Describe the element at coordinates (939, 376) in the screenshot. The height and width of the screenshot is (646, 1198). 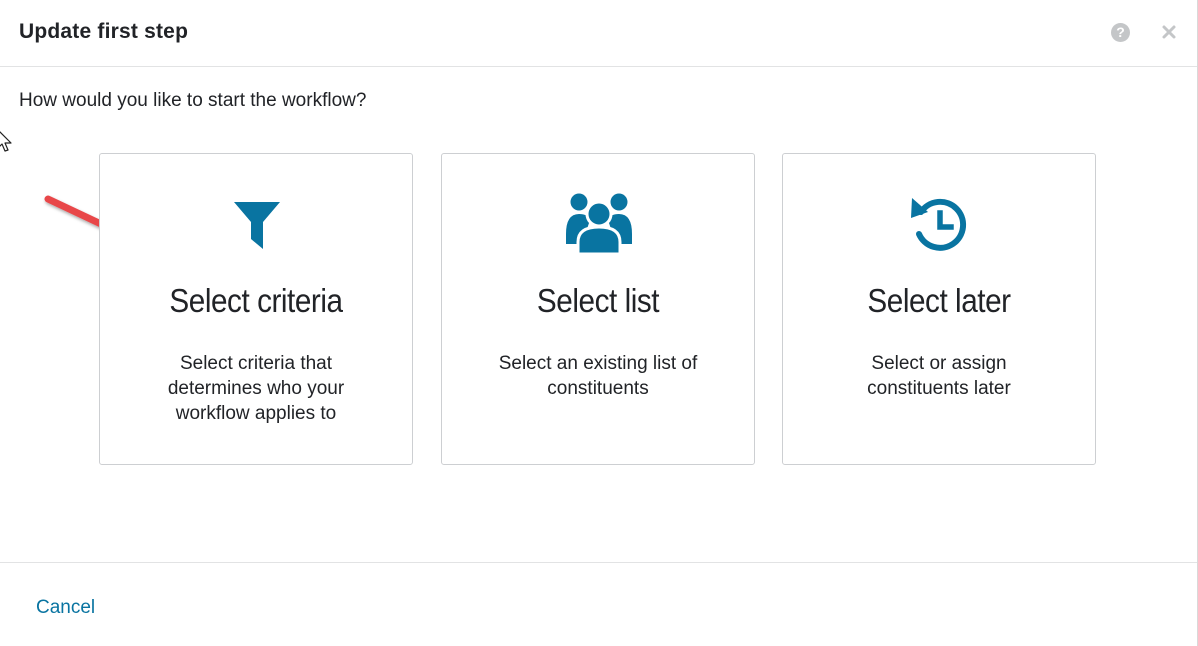
I see `option-description: Select or assign constituents later` at that location.